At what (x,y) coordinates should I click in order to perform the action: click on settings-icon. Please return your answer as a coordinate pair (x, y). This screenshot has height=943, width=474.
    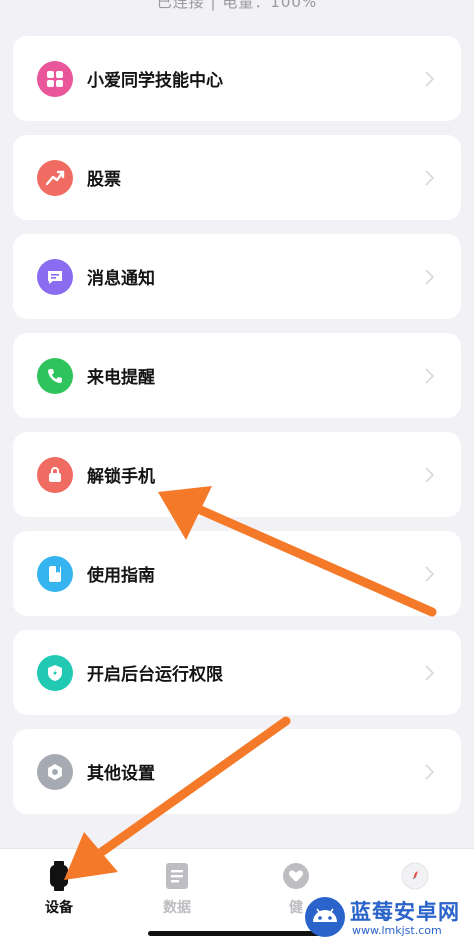
    Looking at the image, I should click on (55, 771).